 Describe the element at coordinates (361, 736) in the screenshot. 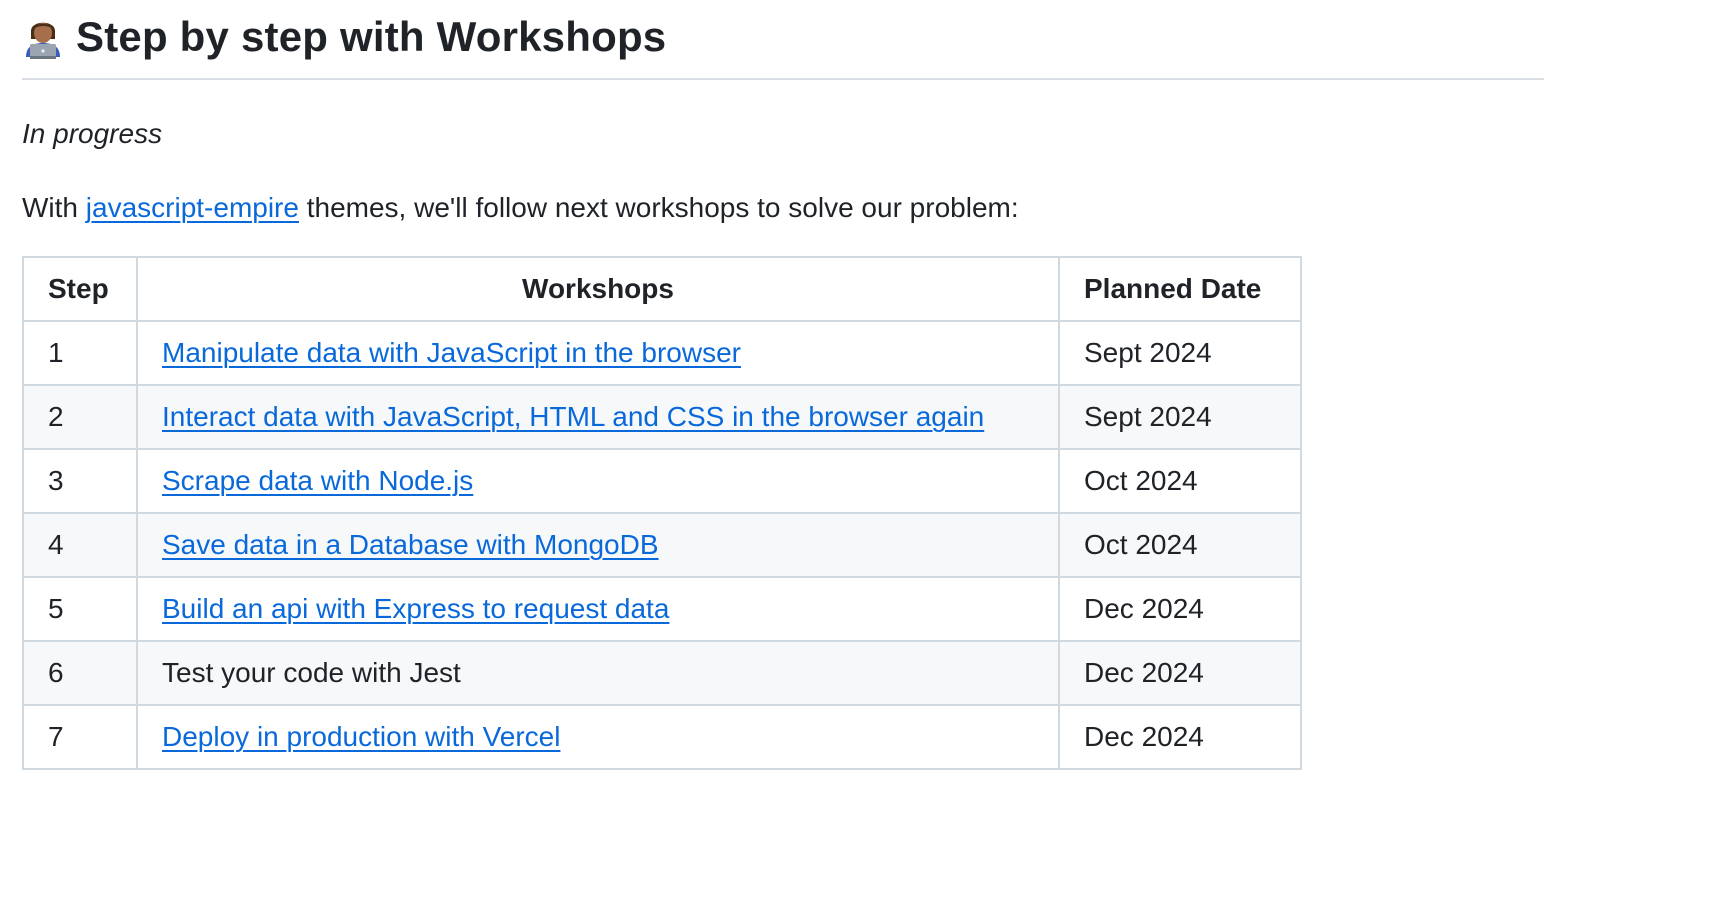

I see `workshop-link: Deploy in production with Vercel` at that location.